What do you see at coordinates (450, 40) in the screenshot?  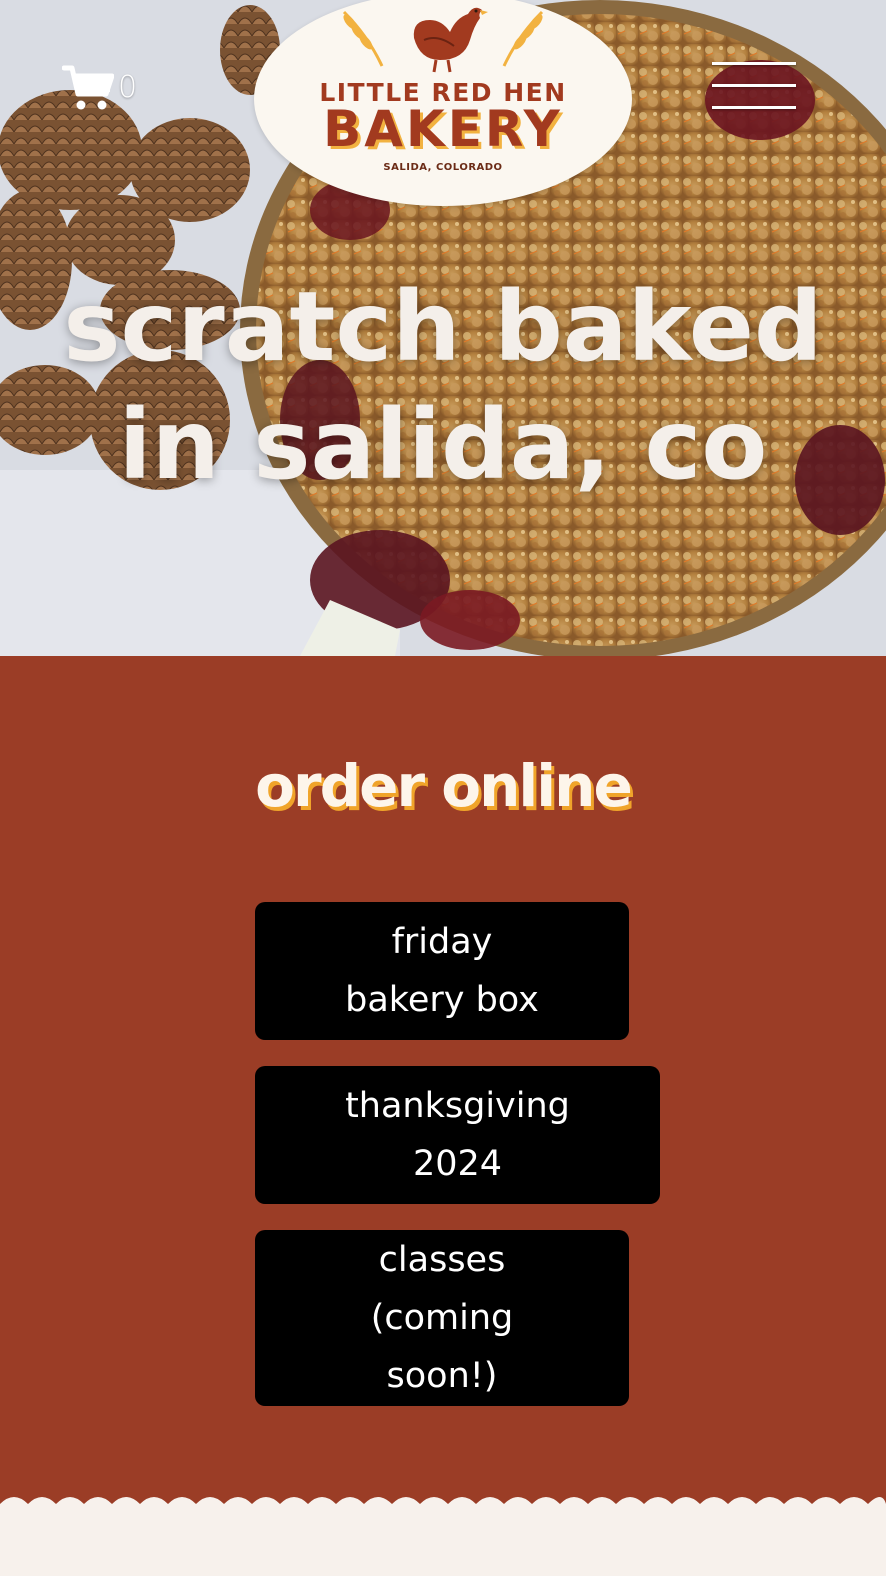 I see `hen-icon` at bounding box center [450, 40].